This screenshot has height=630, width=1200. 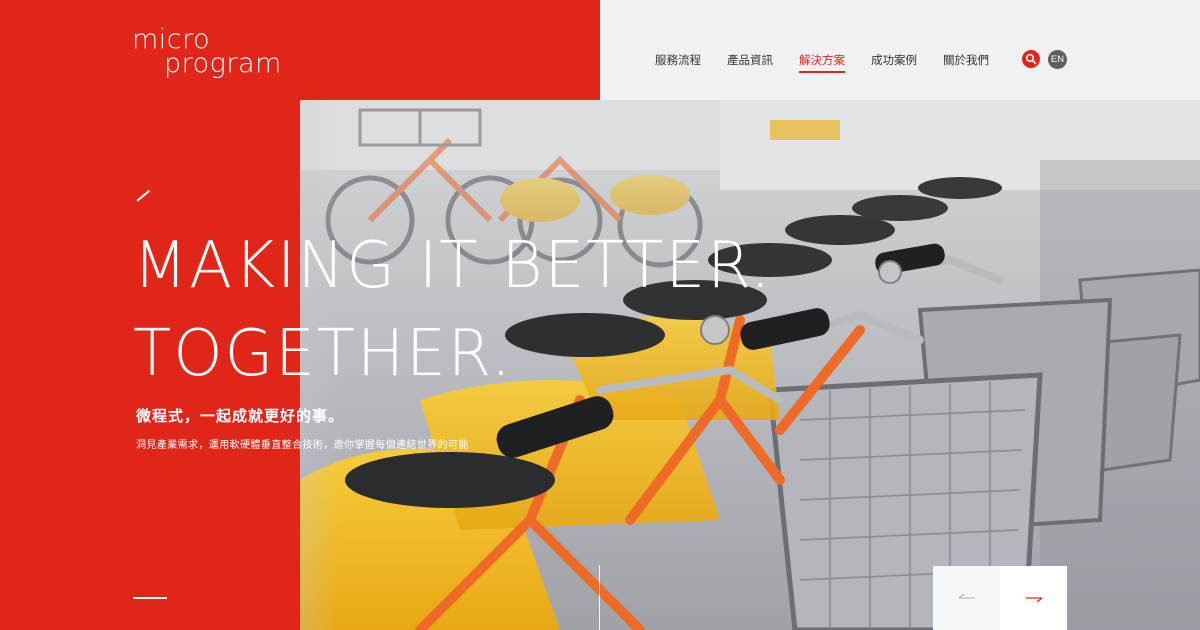 I want to click on brand-logo: micro program, so click(x=217, y=49).